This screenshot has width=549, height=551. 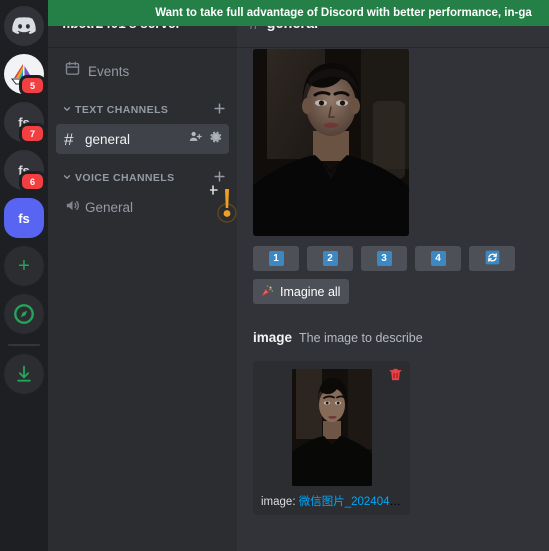 What do you see at coordinates (273, 337) in the screenshot?
I see `command-option-name: image` at bounding box center [273, 337].